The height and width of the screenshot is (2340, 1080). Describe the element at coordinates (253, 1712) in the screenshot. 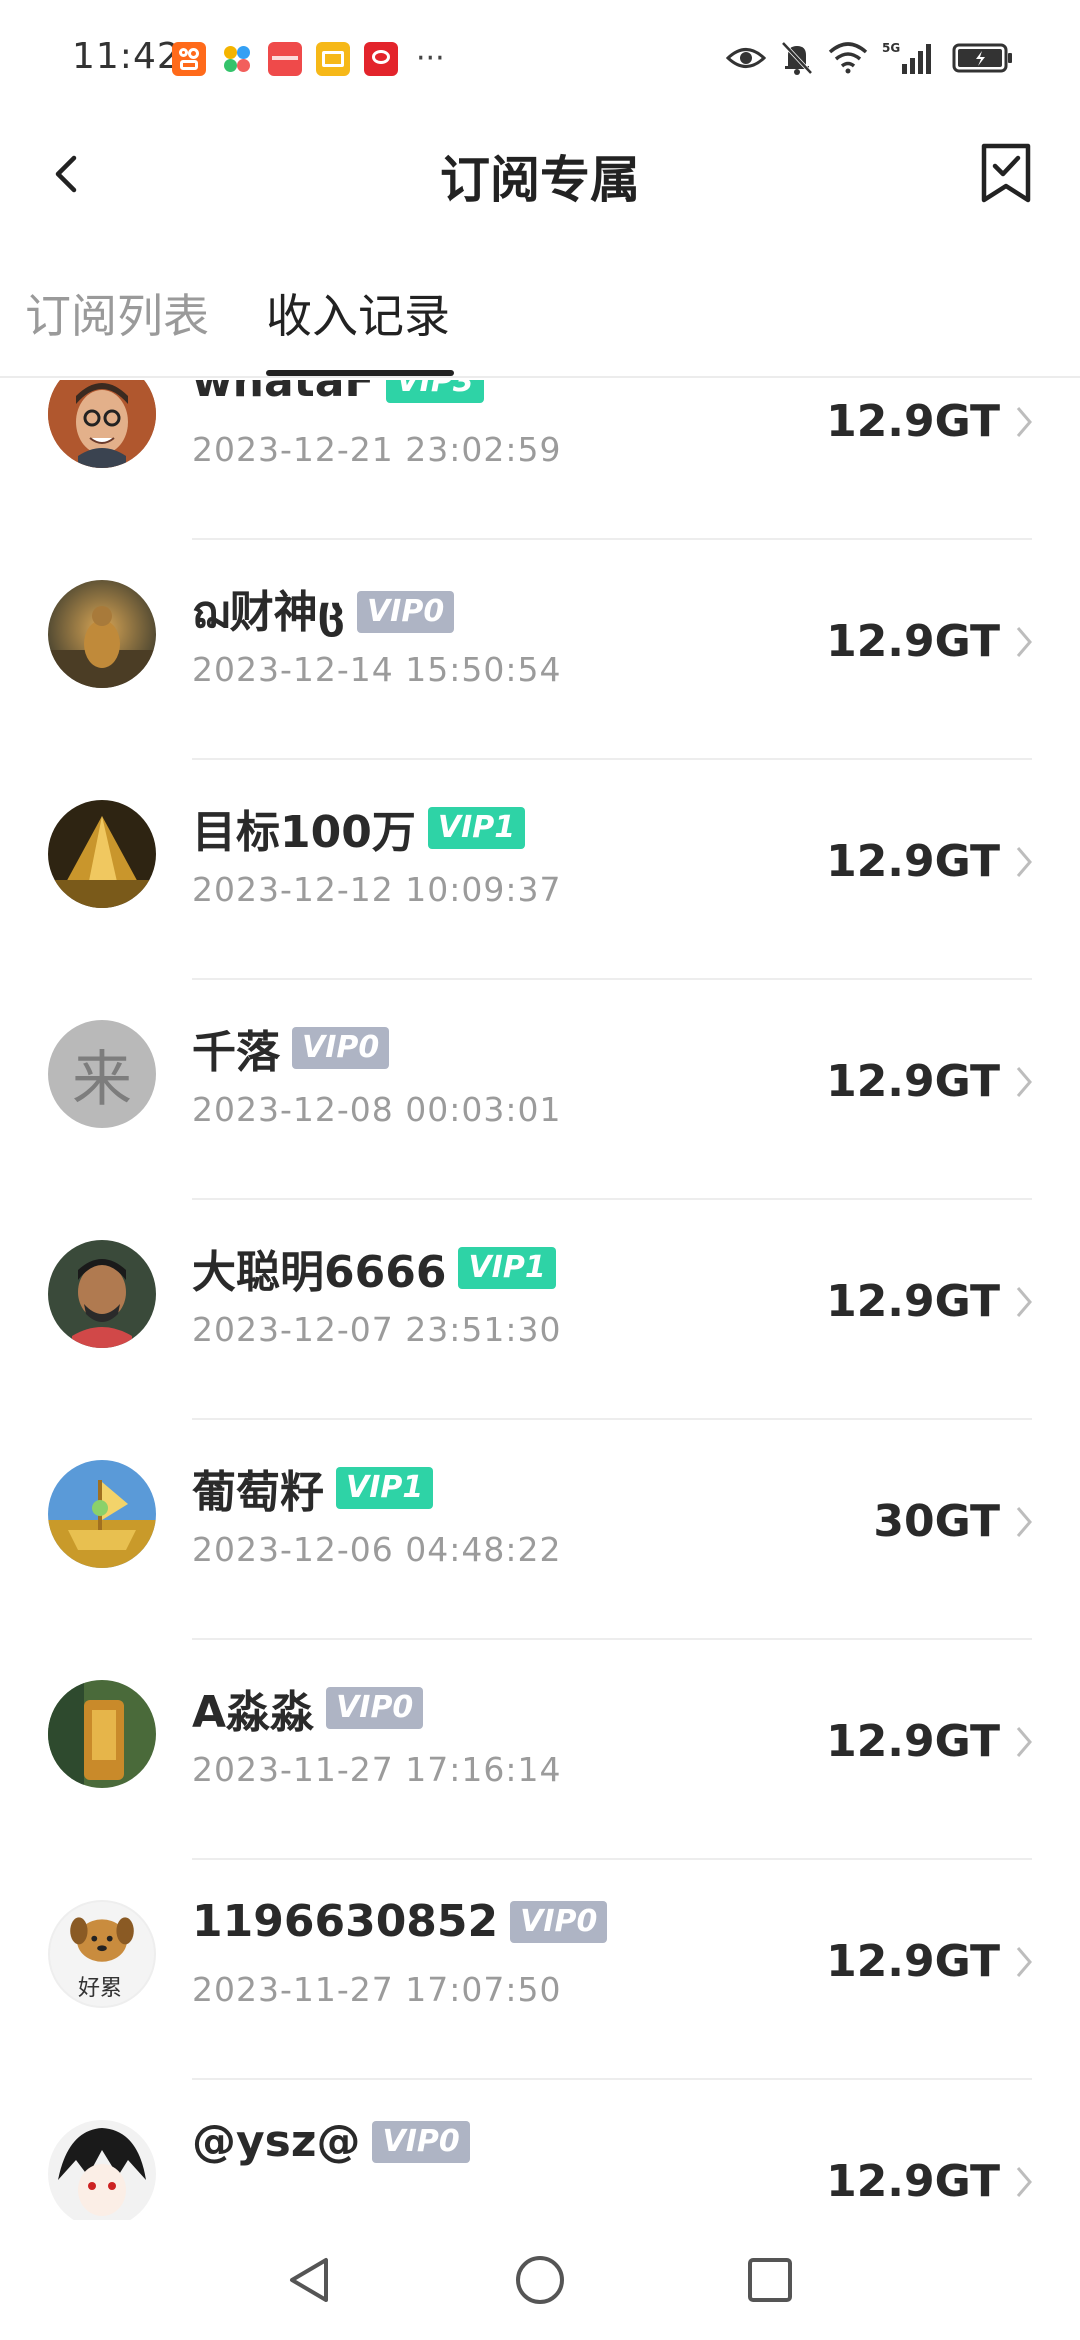

I see `user-name: A淼淼` at that location.